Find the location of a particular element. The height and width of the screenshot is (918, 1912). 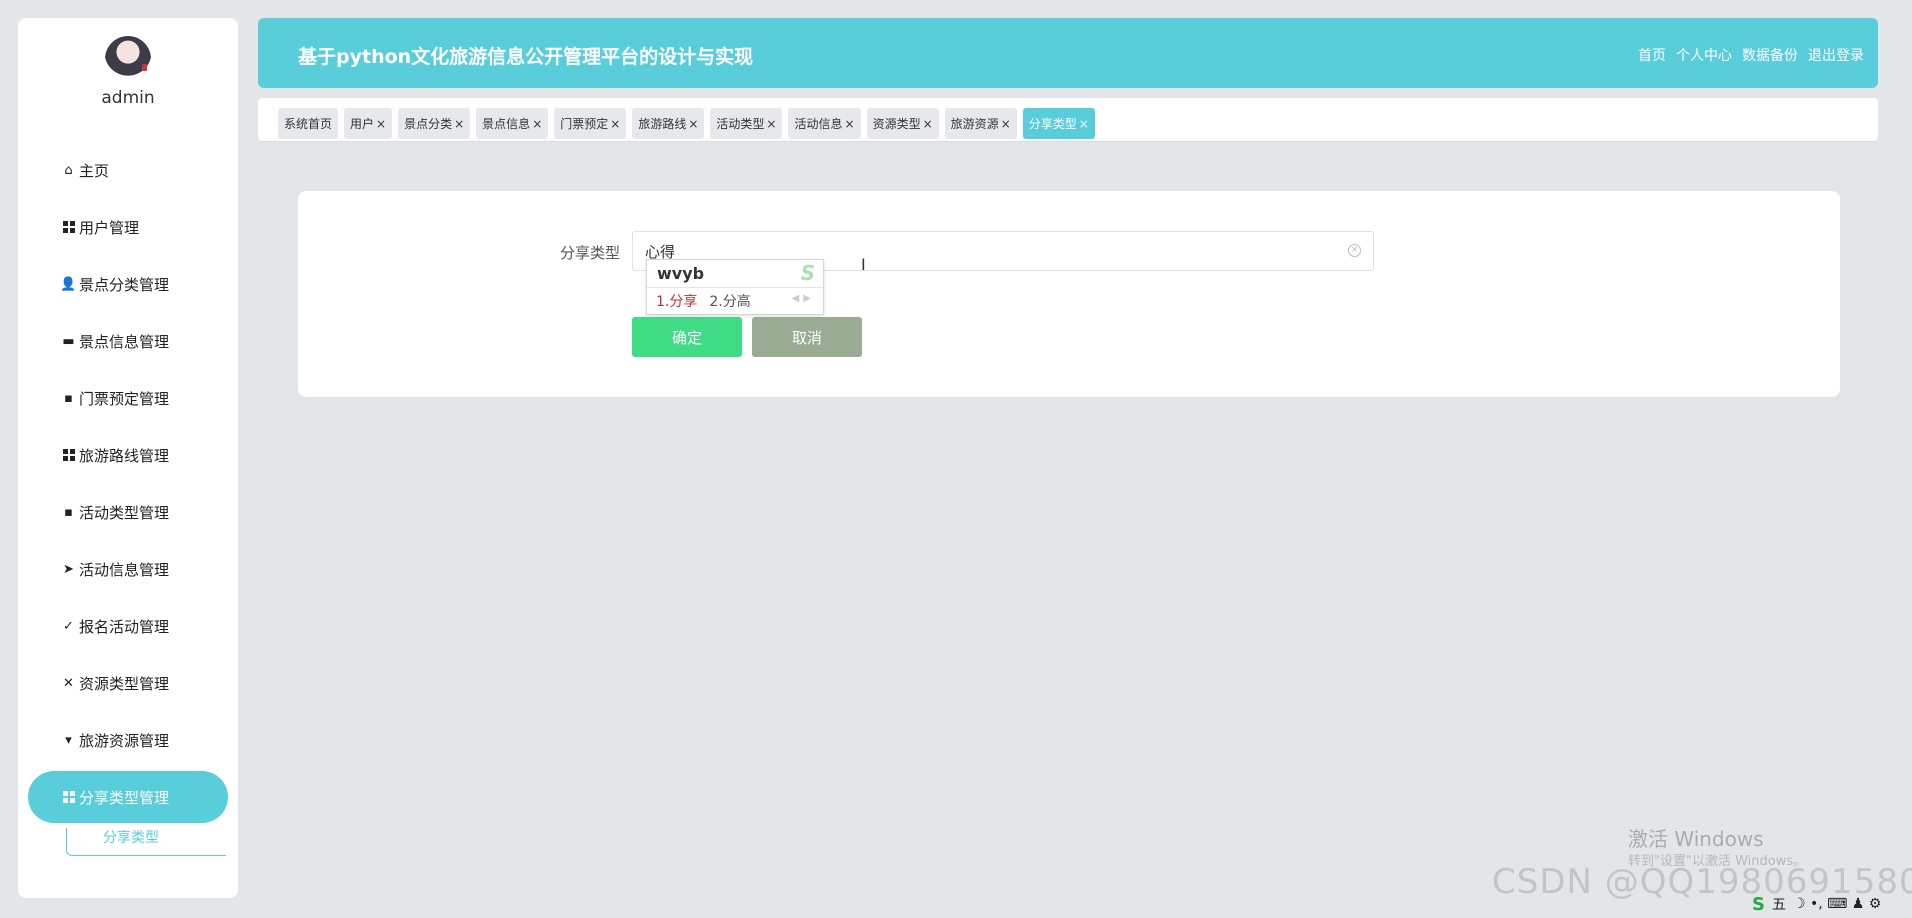

nav-logout: 退出登录 is located at coordinates (1836, 55).